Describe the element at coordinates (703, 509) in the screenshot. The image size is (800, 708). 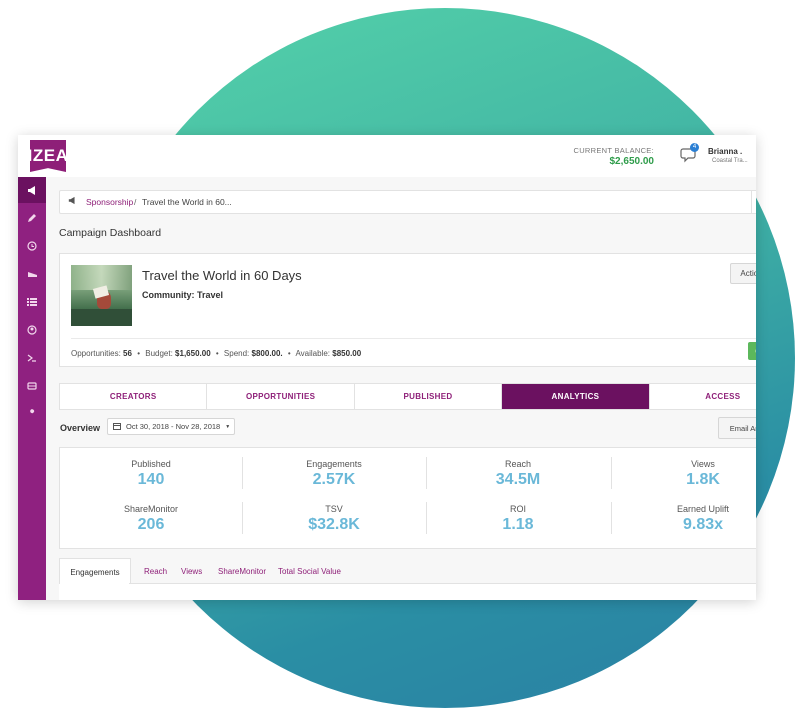
I see `metric-label: Earned Uplift` at that location.